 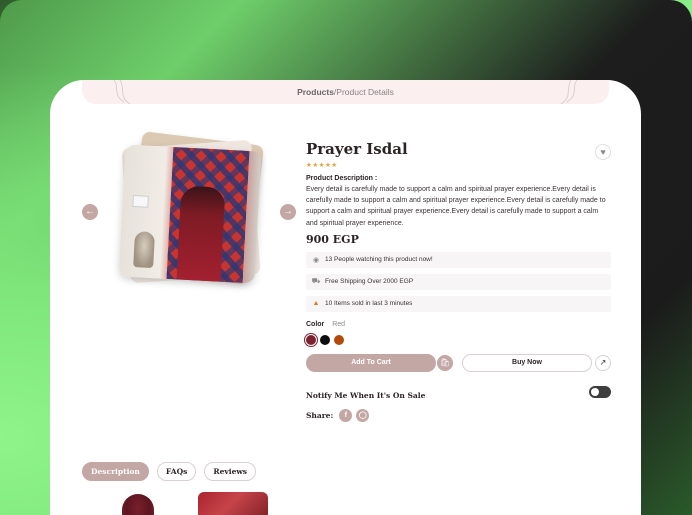 I want to click on product-gallery: ← →, so click(x=192, y=213).